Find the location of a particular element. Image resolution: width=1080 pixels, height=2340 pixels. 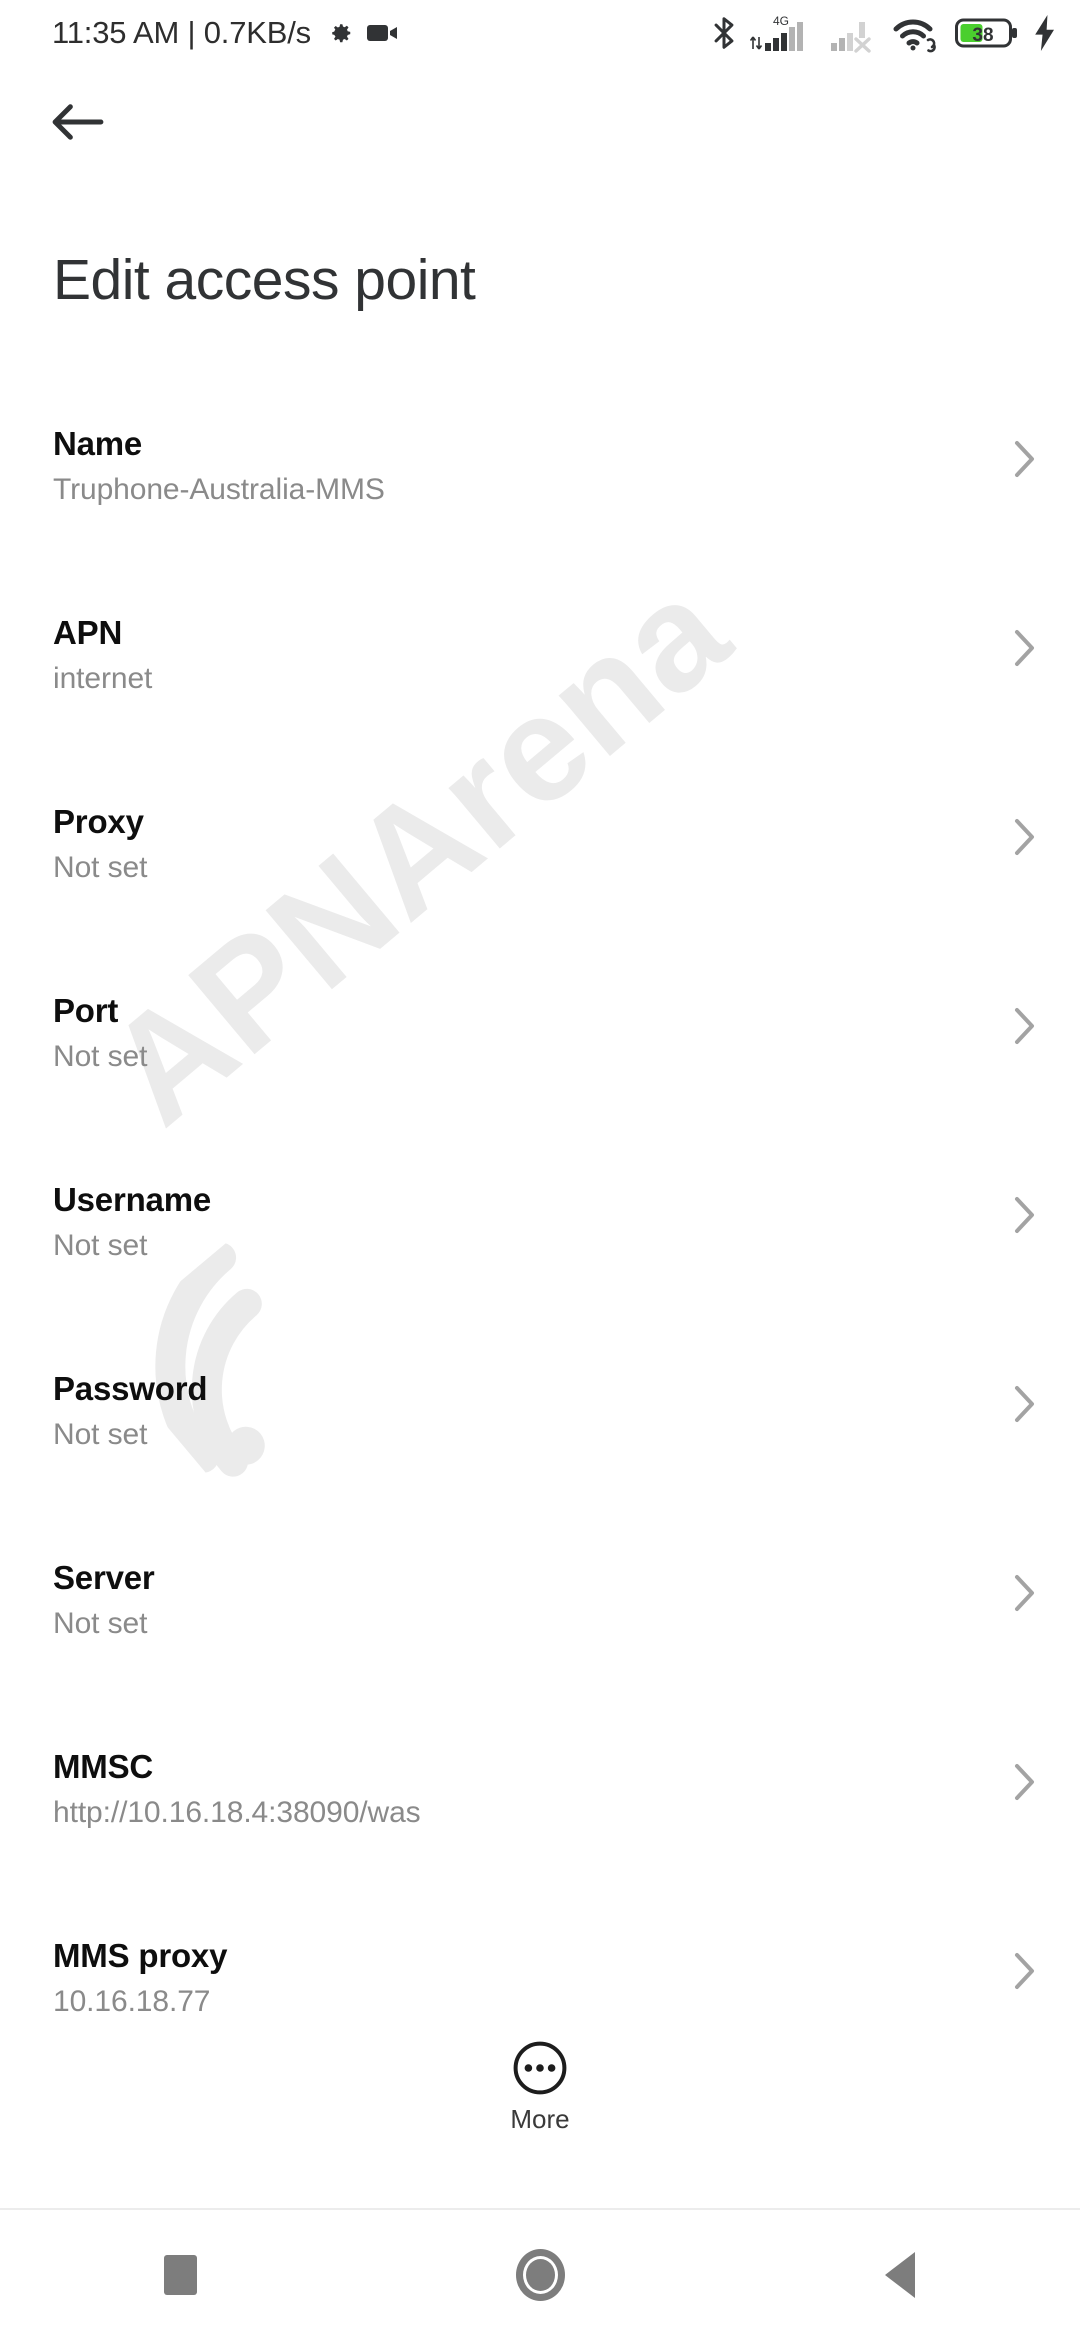

apn-row-text: Port Not set is located at coordinates (540, 1033).